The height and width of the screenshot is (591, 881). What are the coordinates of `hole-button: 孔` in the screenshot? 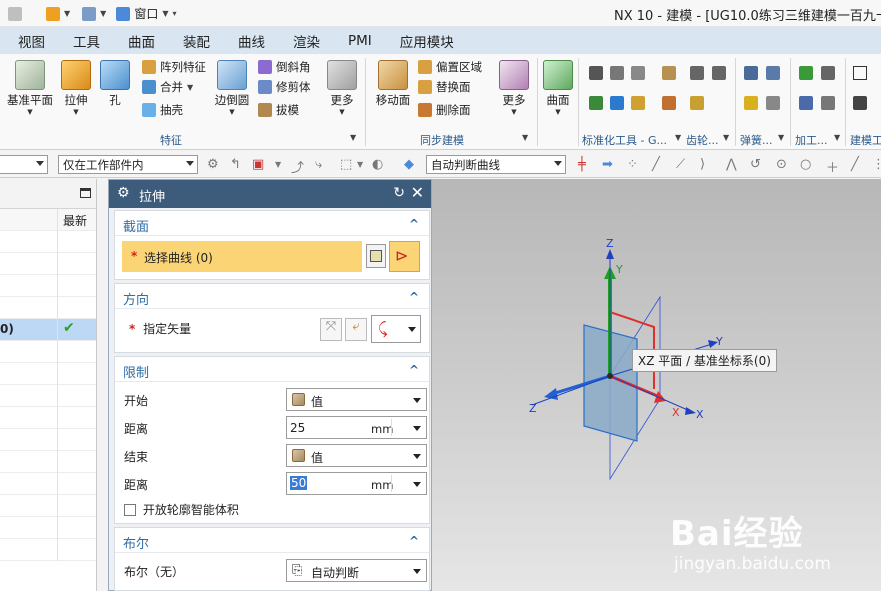 It's located at (115, 84).